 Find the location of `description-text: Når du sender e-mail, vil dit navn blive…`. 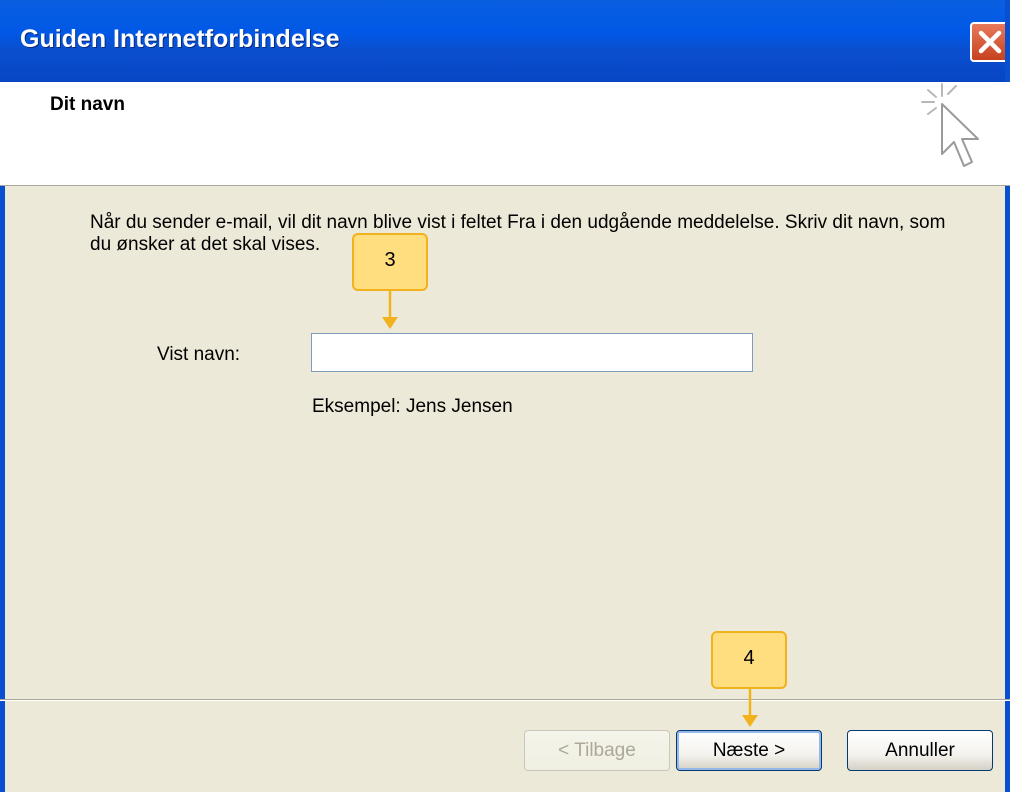

description-text: Når du sender e-mail, vil dit navn blive… is located at coordinates (518, 233).